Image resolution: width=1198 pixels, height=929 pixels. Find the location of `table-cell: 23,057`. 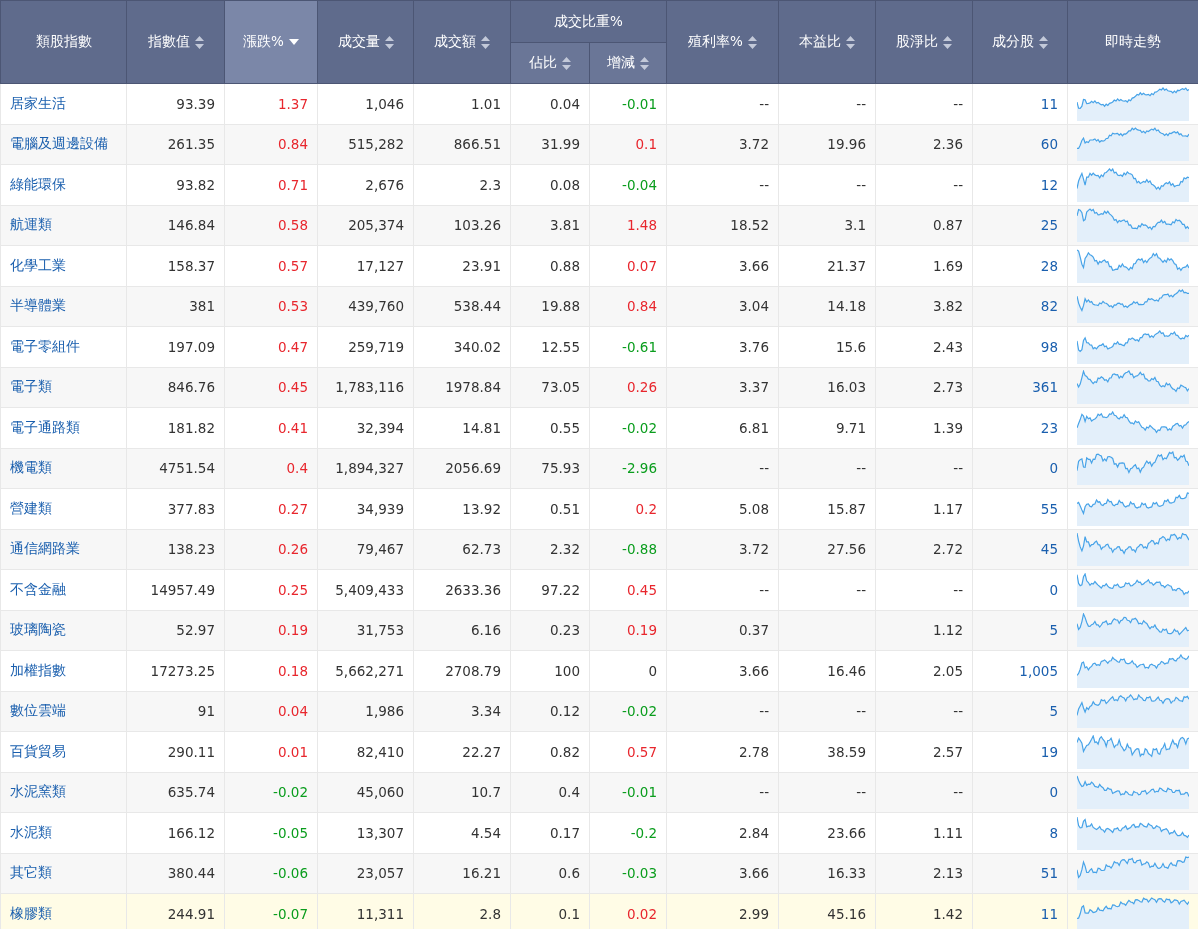

table-cell: 23,057 is located at coordinates (380, 873).